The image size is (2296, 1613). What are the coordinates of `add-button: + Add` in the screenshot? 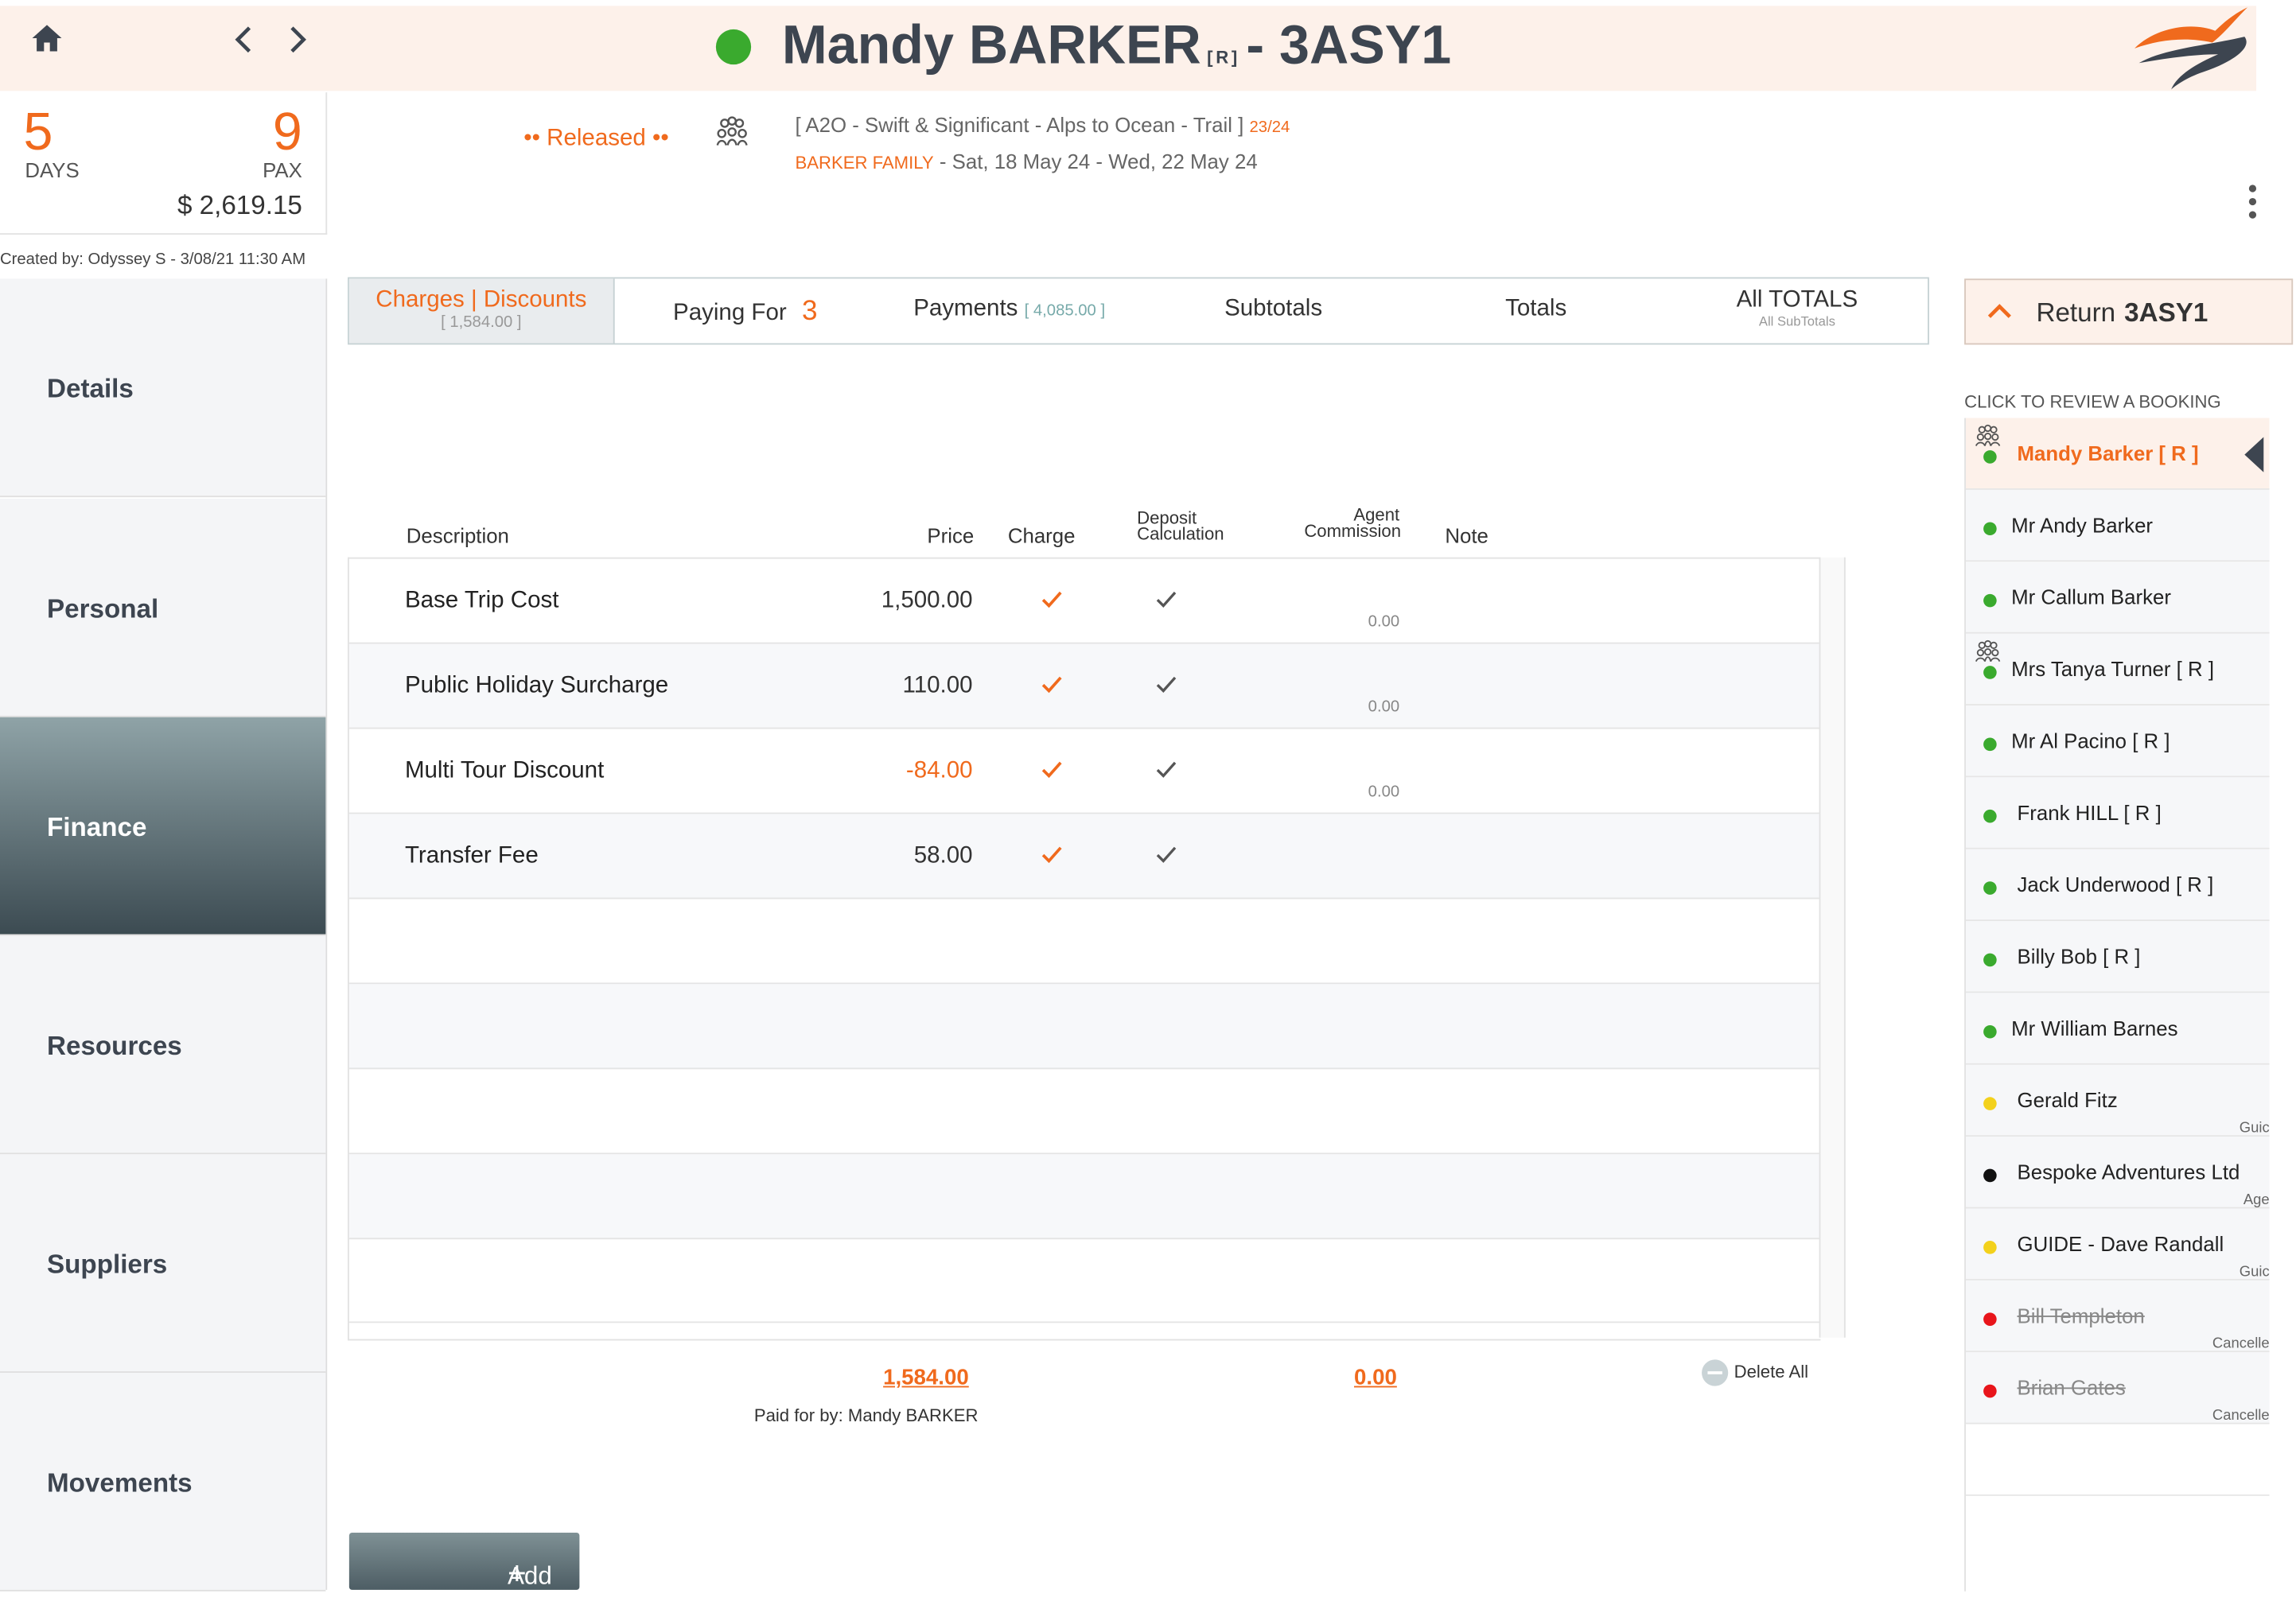 It's located at (464, 1561).